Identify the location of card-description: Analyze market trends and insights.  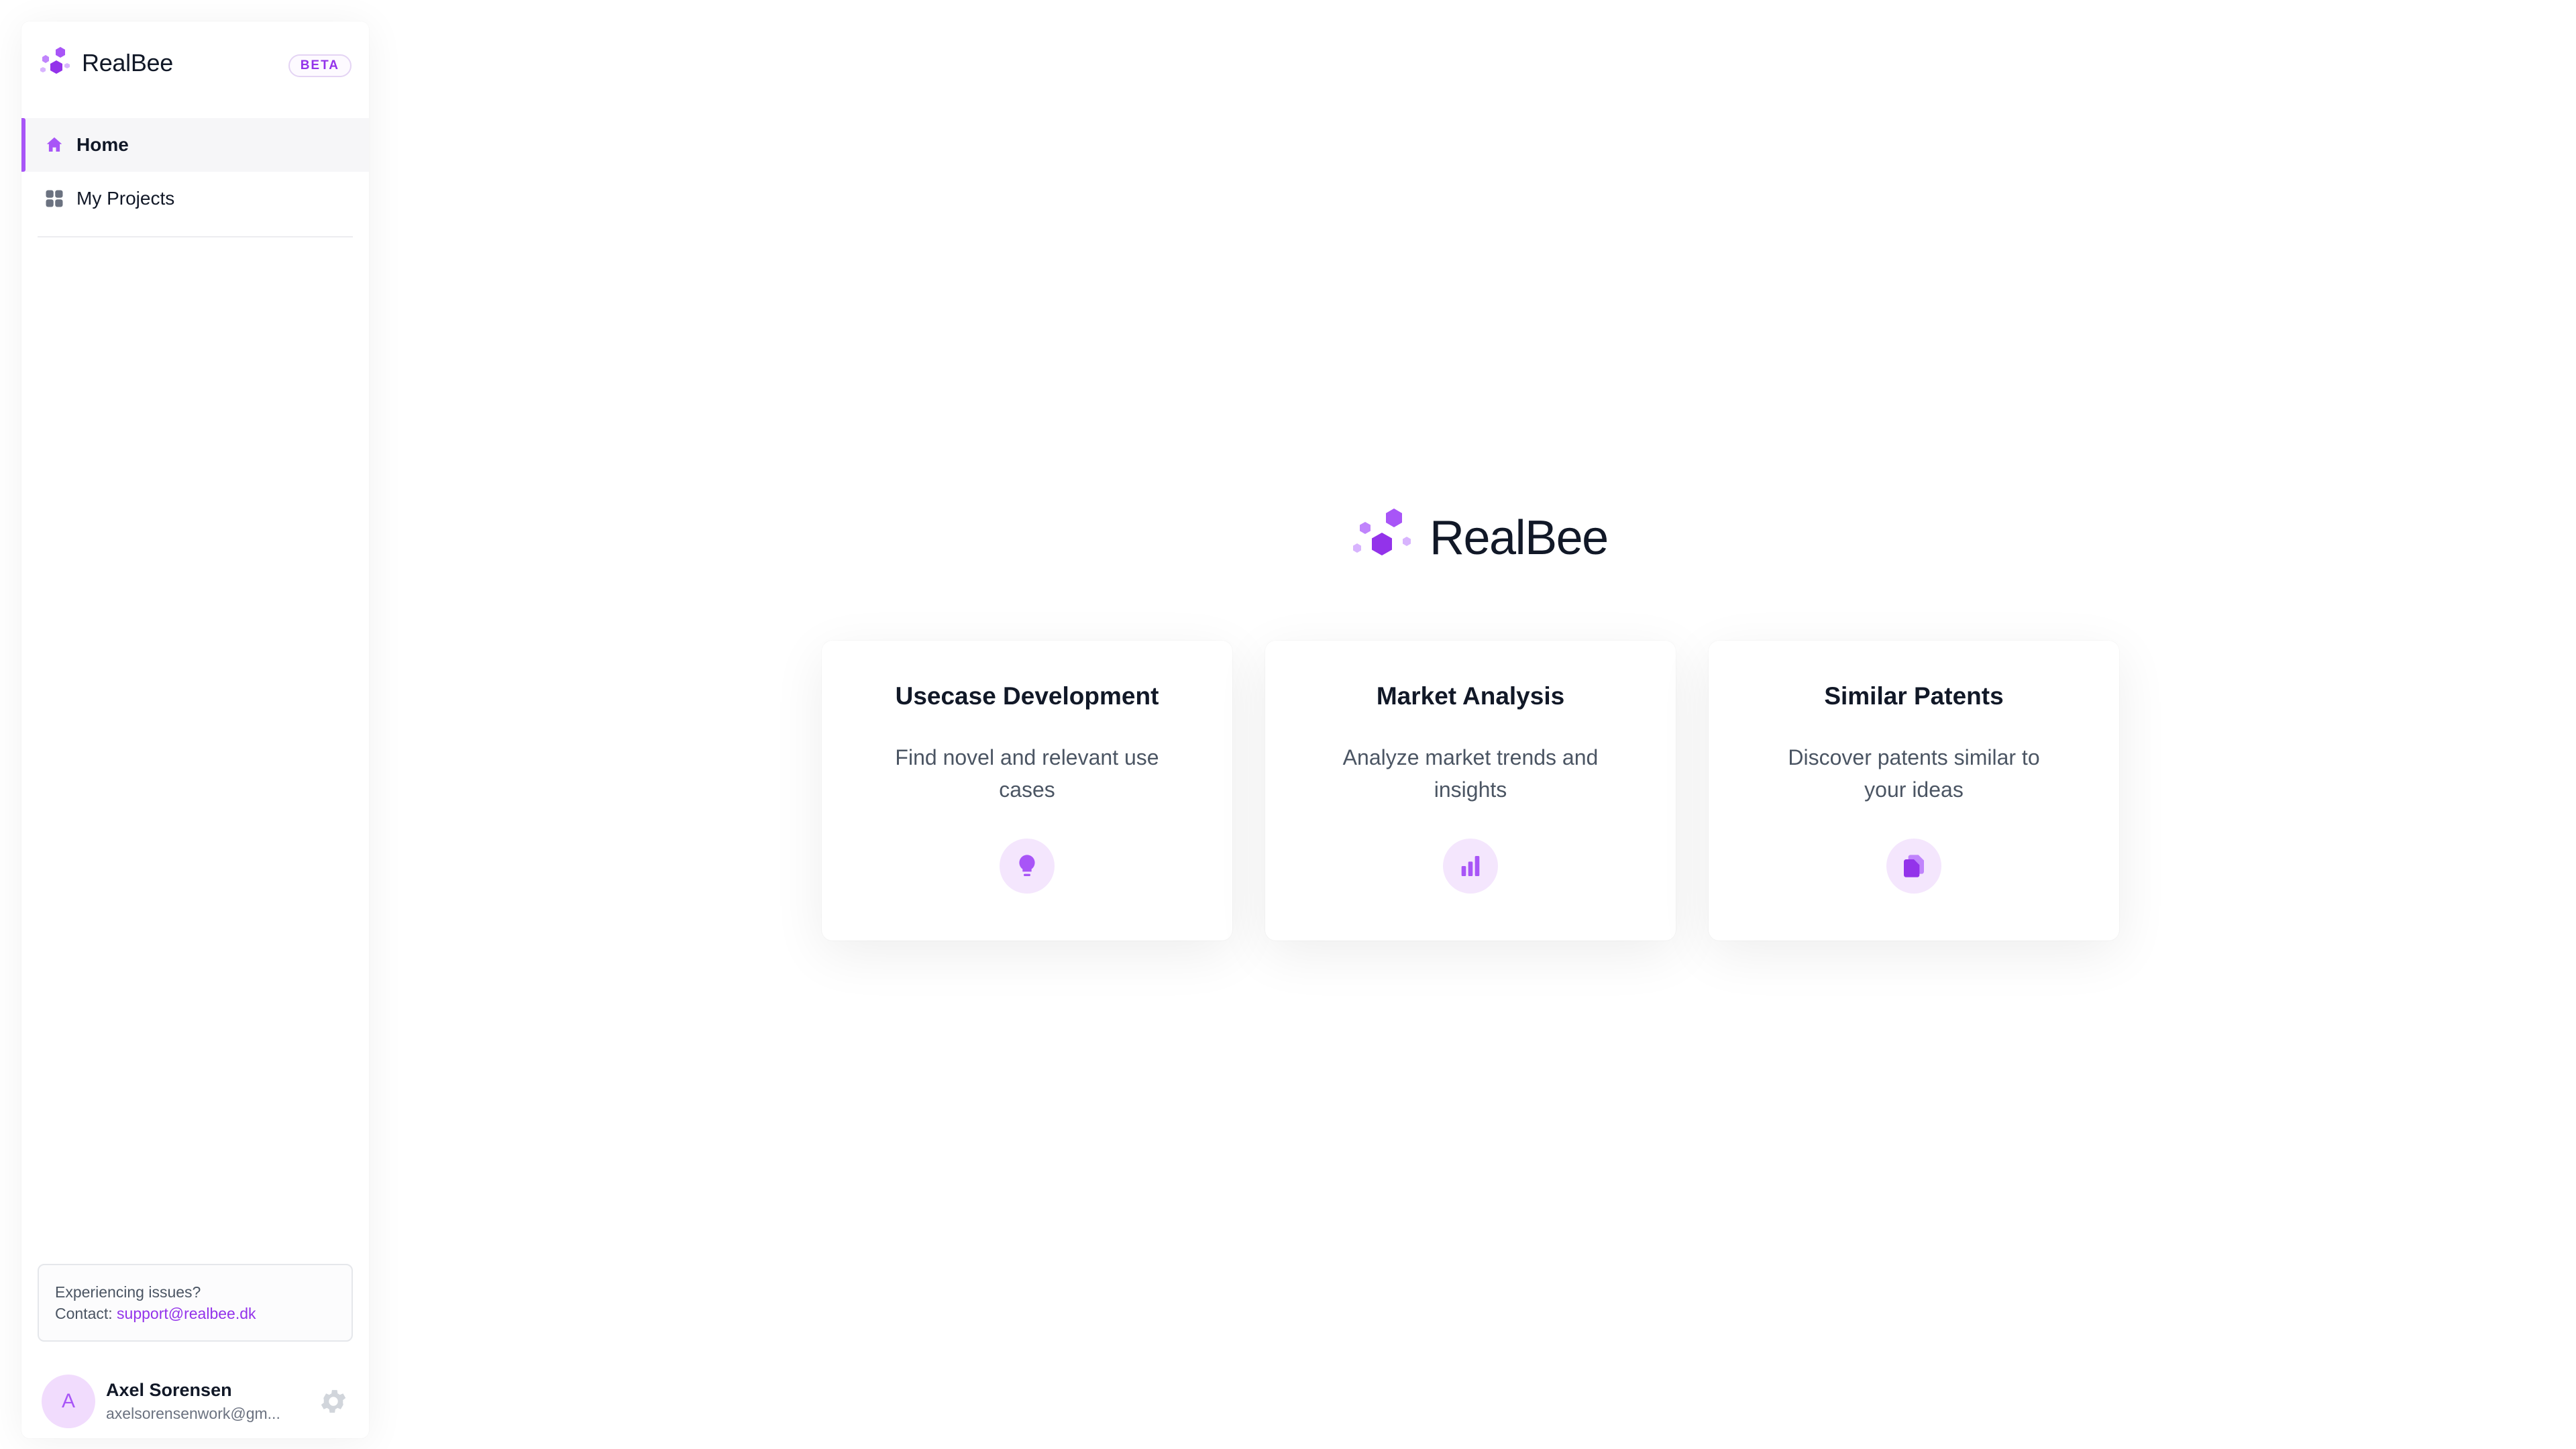
(1470, 773).